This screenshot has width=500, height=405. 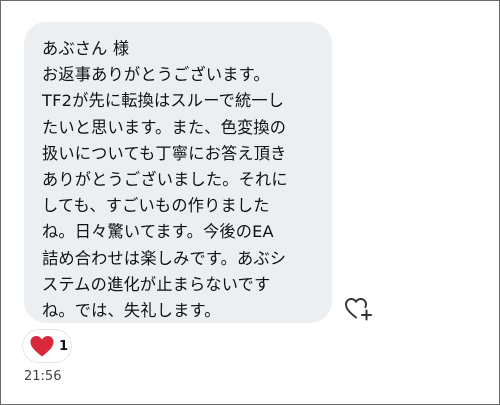 What do you see at coordinates (163, 101) in the screenshot?
I see `message-line: TF2が先に転換はスルーで統一し` at bounding box center [163, 101].